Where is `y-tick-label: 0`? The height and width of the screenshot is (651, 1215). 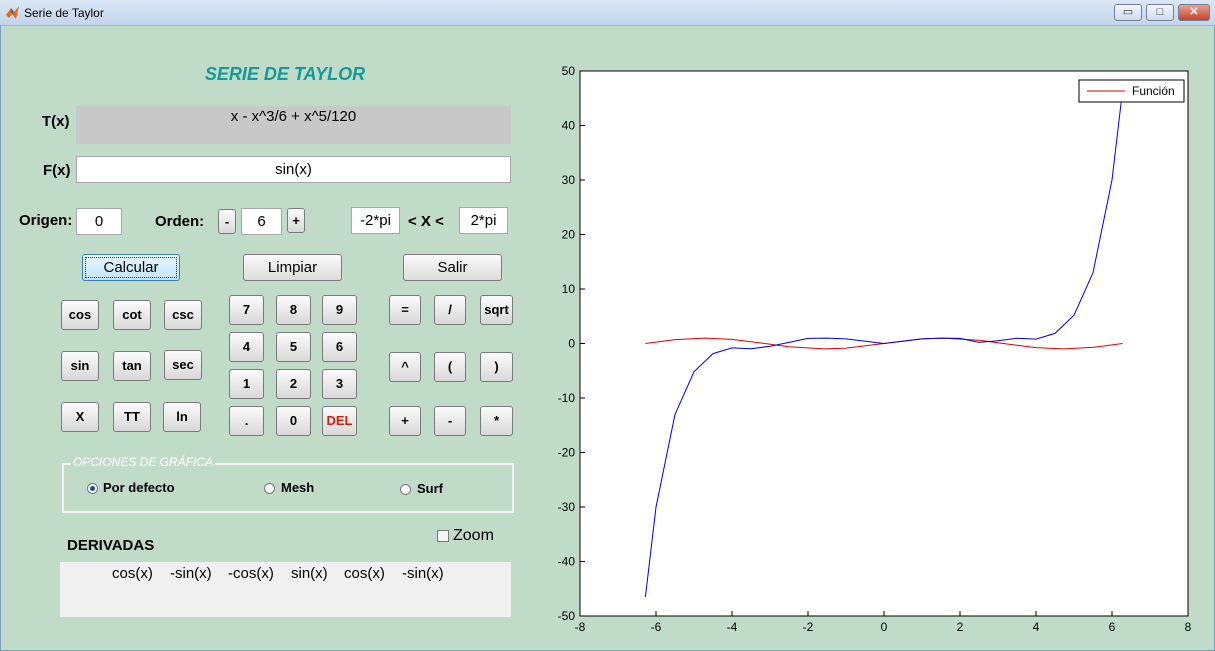 y-tick-label: 0 is located at coordinates (571, 344).